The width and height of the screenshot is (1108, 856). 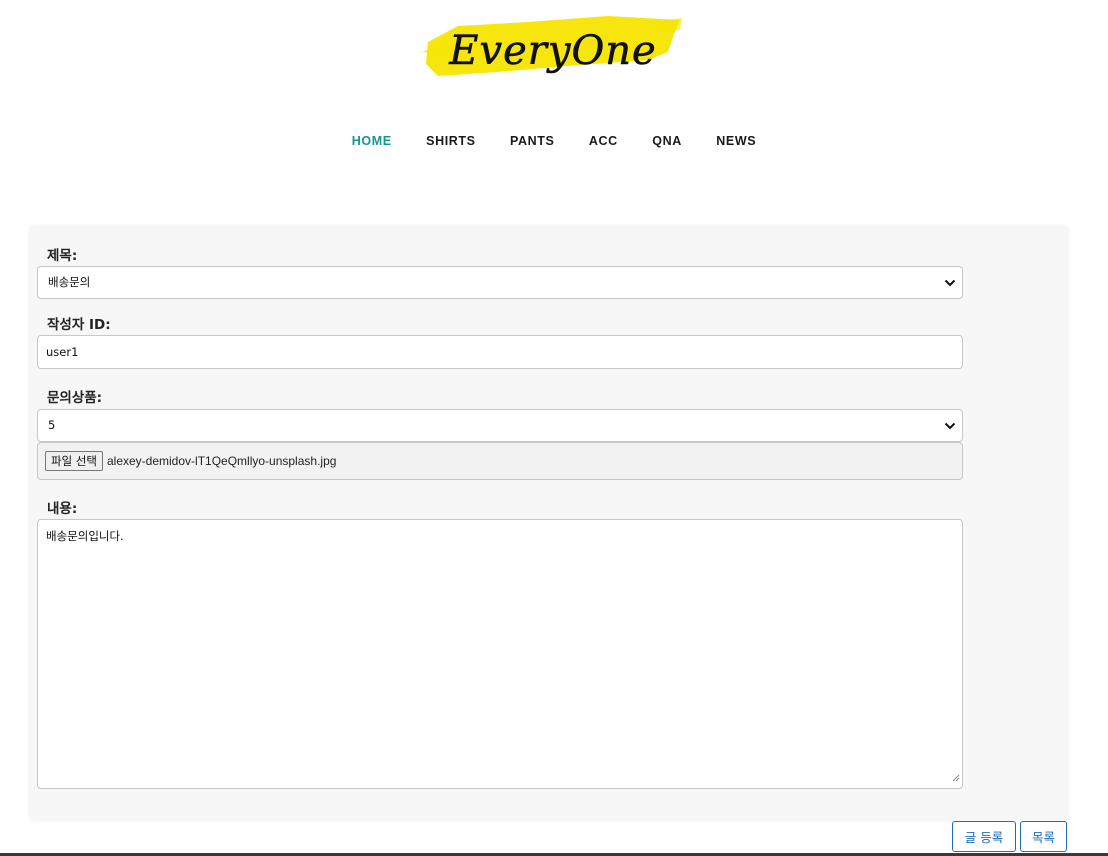 I want to click on resize-handle-icon, so click(x=955, y=778).